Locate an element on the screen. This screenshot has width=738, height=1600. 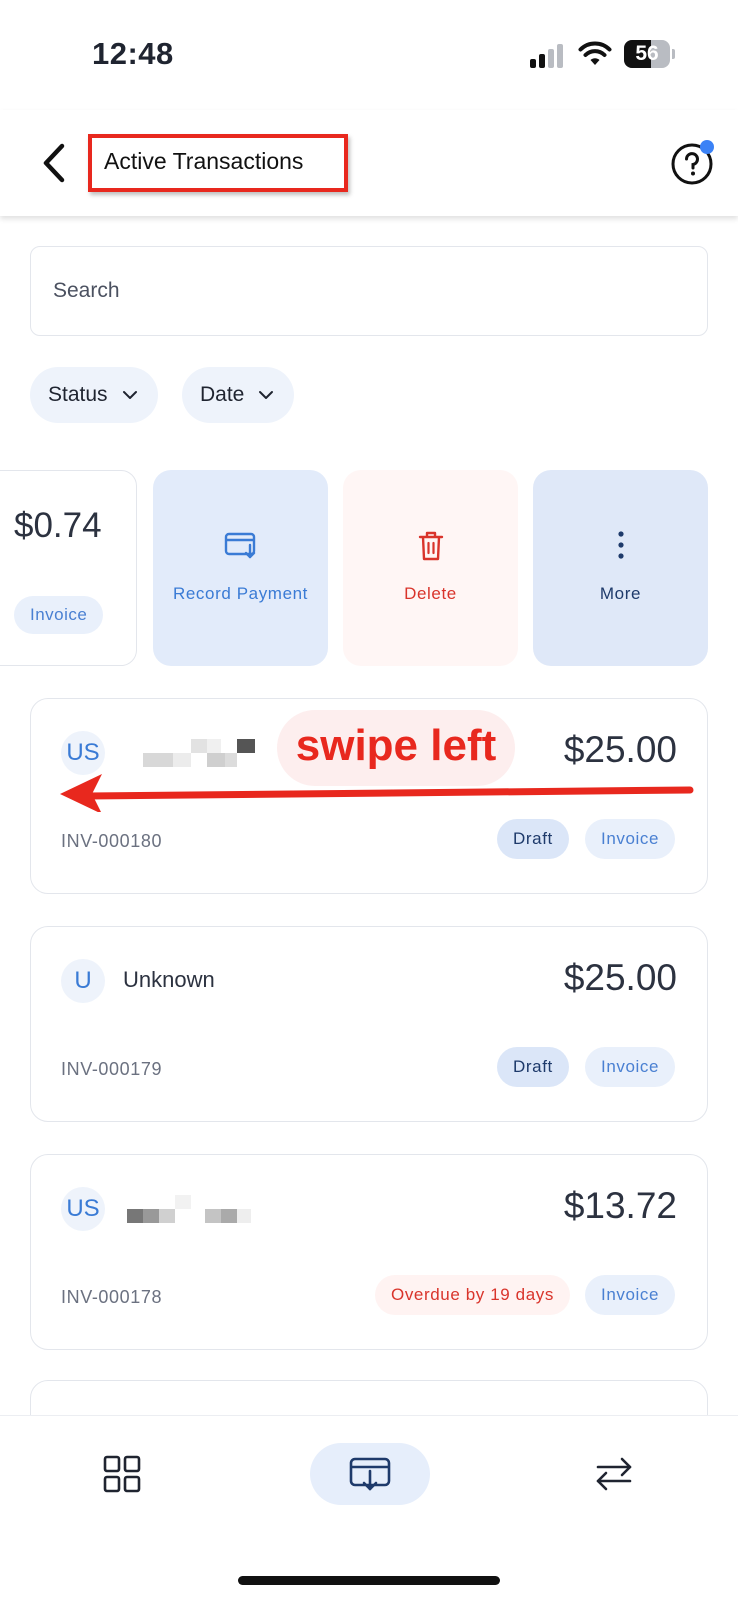
filter-status: Status is located at coordinates (94, 395).